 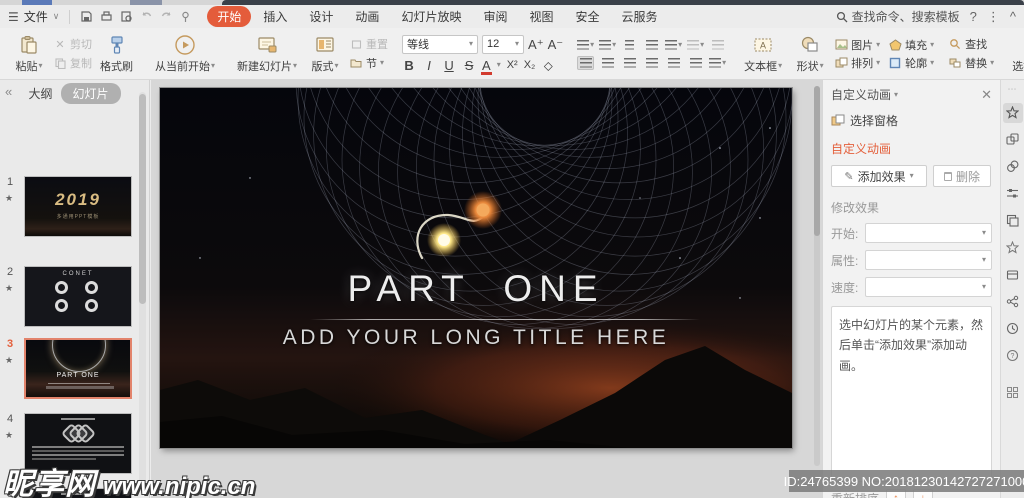 I want to click on animation-pane-icon, so click(x=1012, y=112).